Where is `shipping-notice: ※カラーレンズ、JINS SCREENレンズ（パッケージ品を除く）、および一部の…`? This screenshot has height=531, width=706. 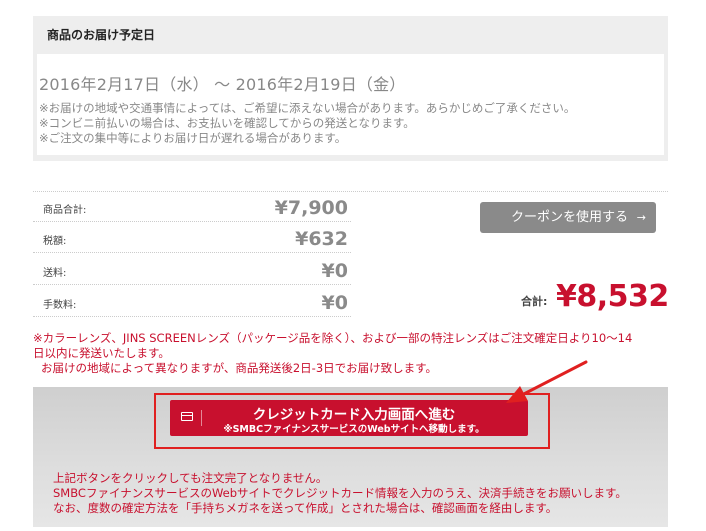 shipping-notice: ※カラーレンズ、JINS SCREENレンズ（パッケージ品を除く）、および一部の… is located at coordinates (353, 353).